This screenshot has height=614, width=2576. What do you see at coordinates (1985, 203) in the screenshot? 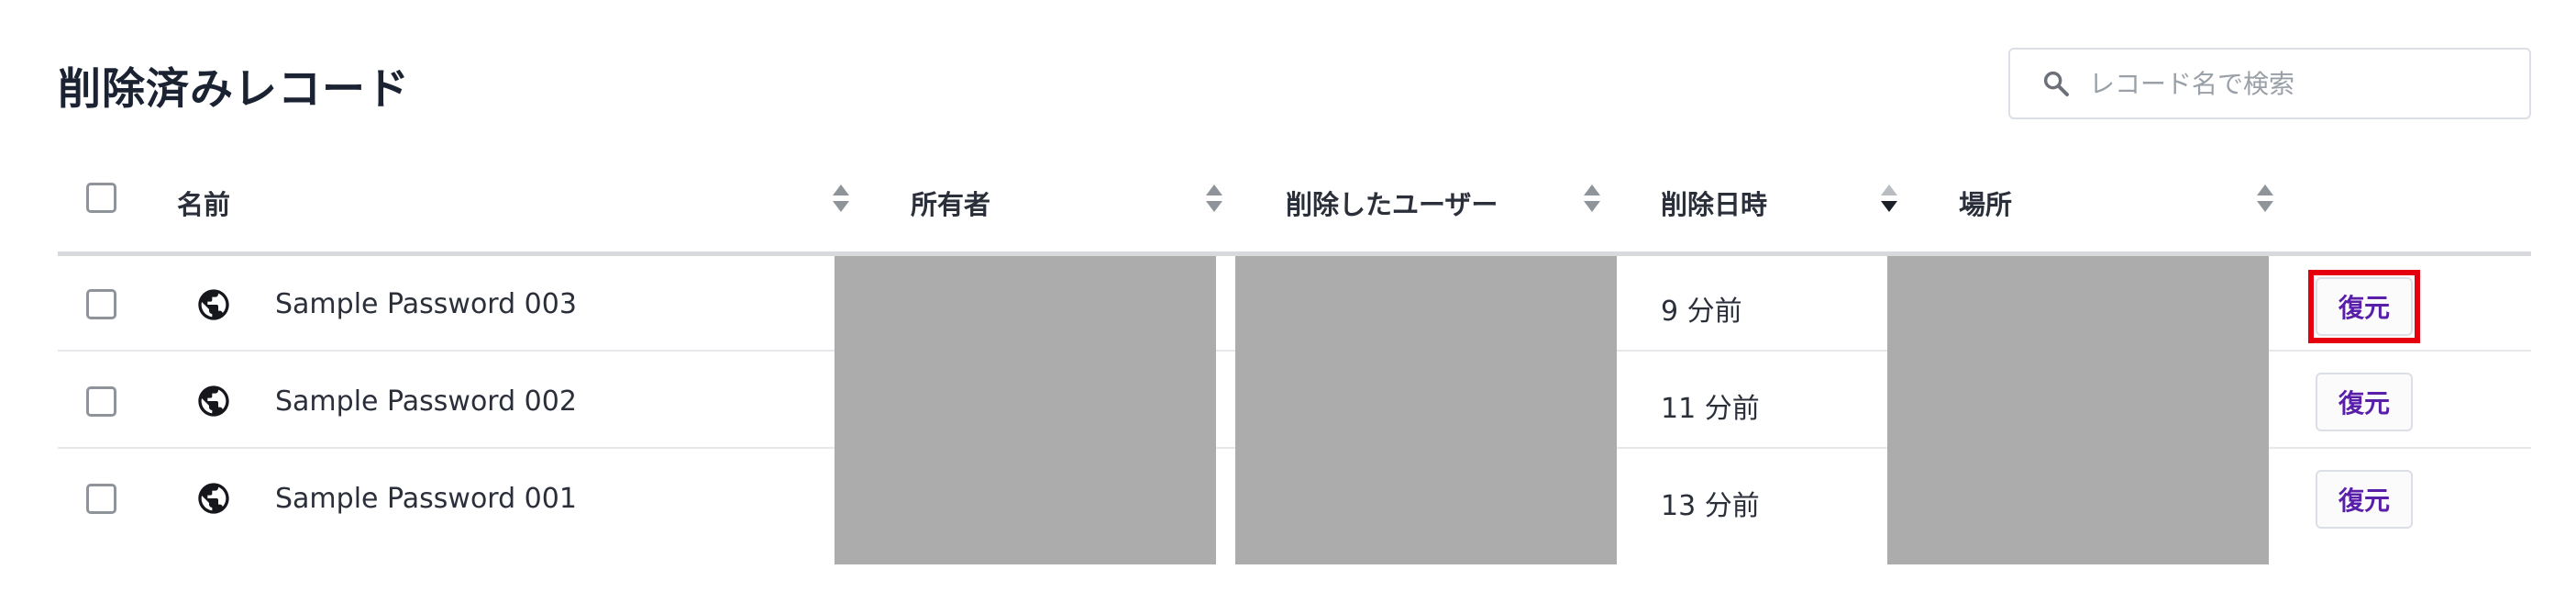
I see `column-header-location: 場所` at bounding box center [1985, 203].